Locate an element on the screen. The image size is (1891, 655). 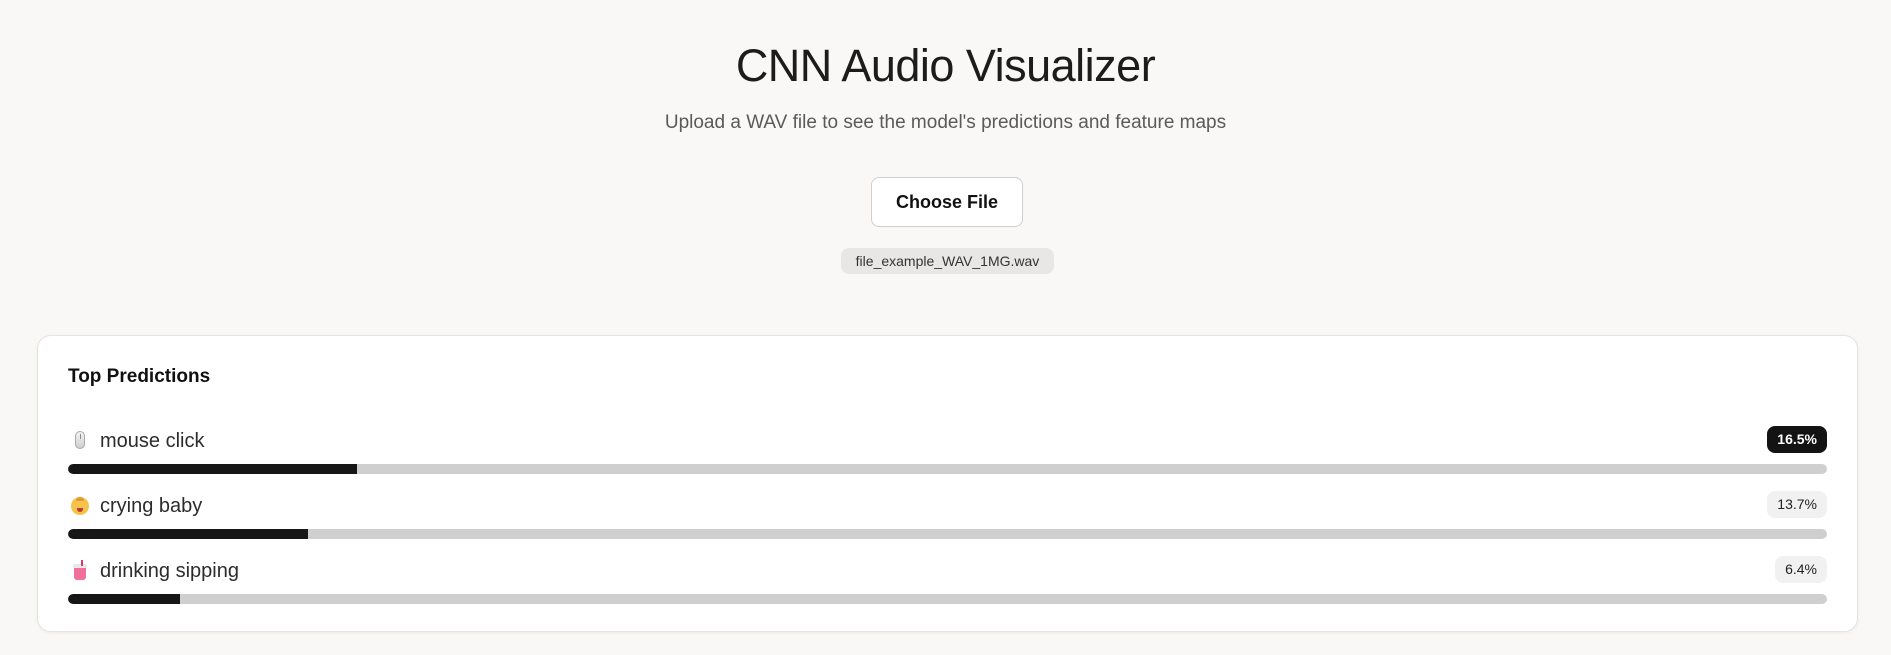
prediction-percent-badge: 6.4% is located at coordinates (1801, 569).